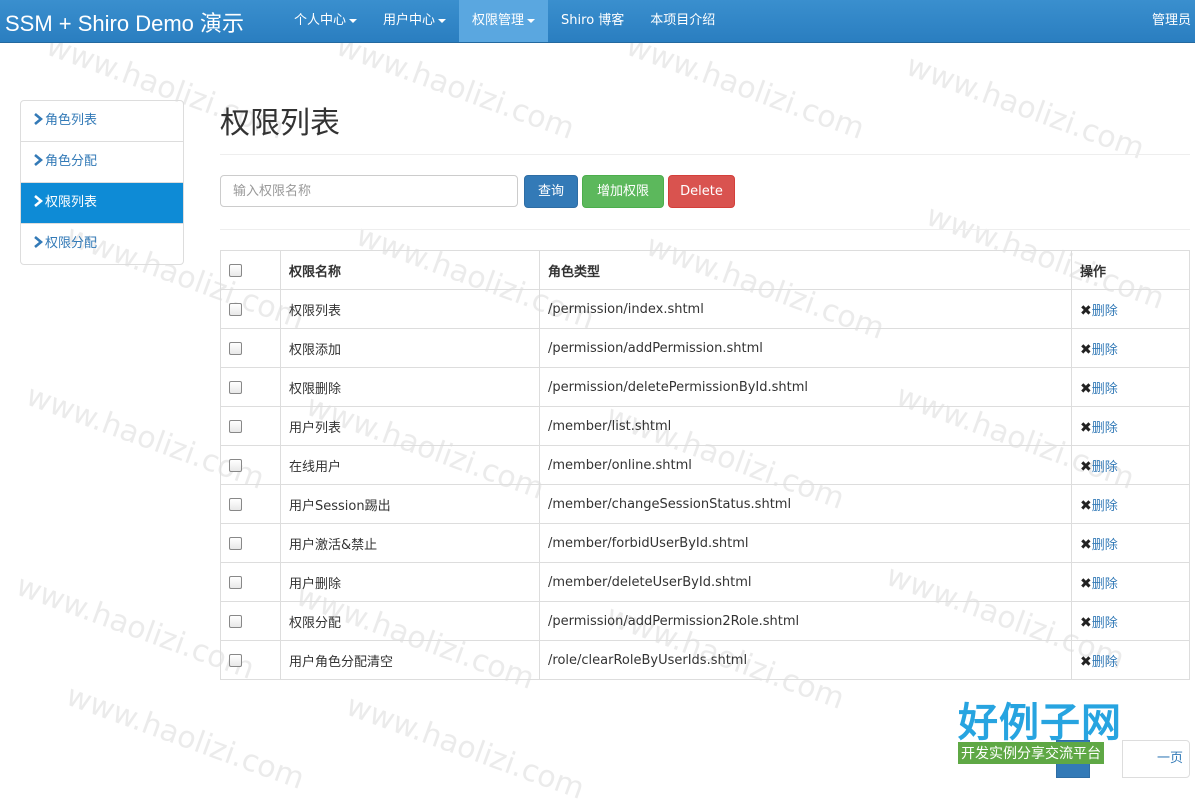  I want to click on table-row: 用户激活&禁止/member/forbidUserById.shtml ✖删除, so click(705, 543).